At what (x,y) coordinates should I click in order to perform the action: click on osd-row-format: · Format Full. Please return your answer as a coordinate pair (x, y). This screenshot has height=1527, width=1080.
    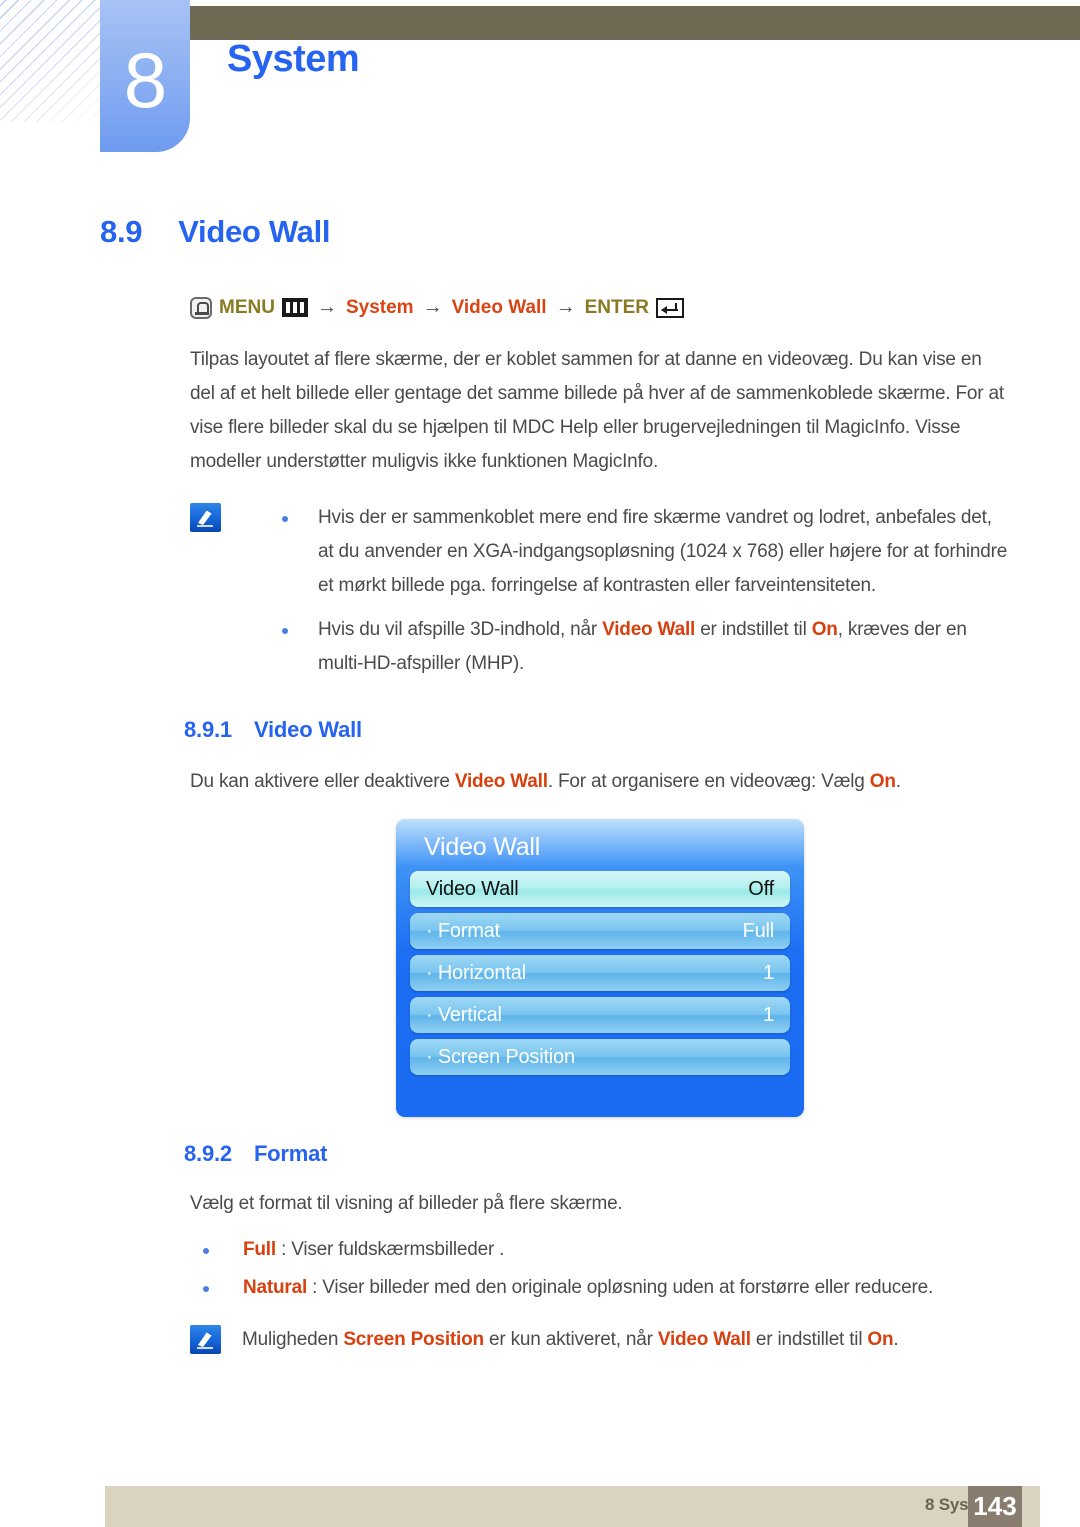
    Looking at the image, I should click on (600, 931).